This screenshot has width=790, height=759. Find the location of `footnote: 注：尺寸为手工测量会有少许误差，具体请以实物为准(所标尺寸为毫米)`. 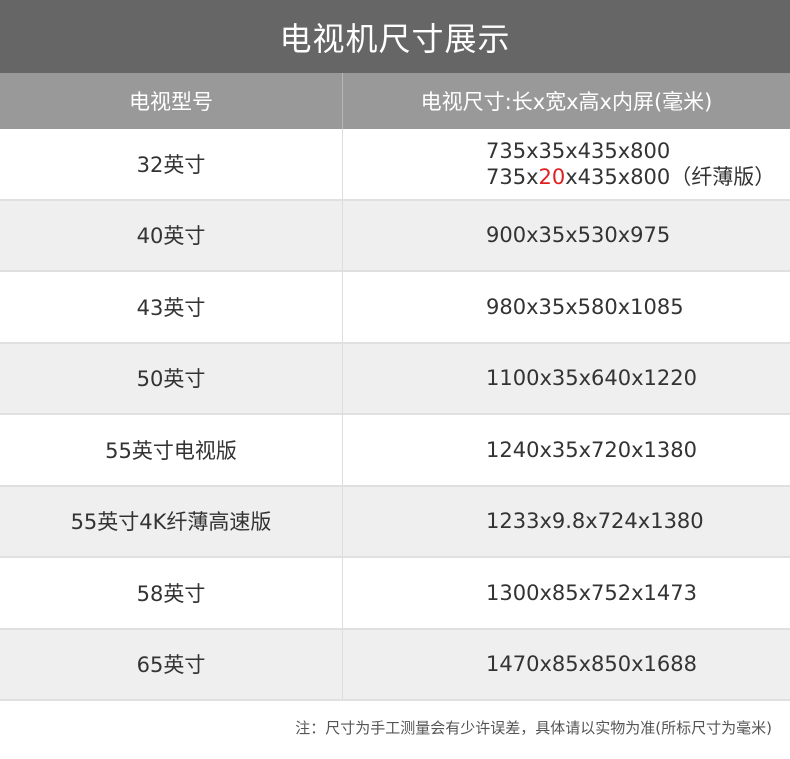

footnote: 注：尺寸为手工测量会有少许误差，具体请以实物为准(所标尺寸为毫米) is located at coordinates (533, 728).